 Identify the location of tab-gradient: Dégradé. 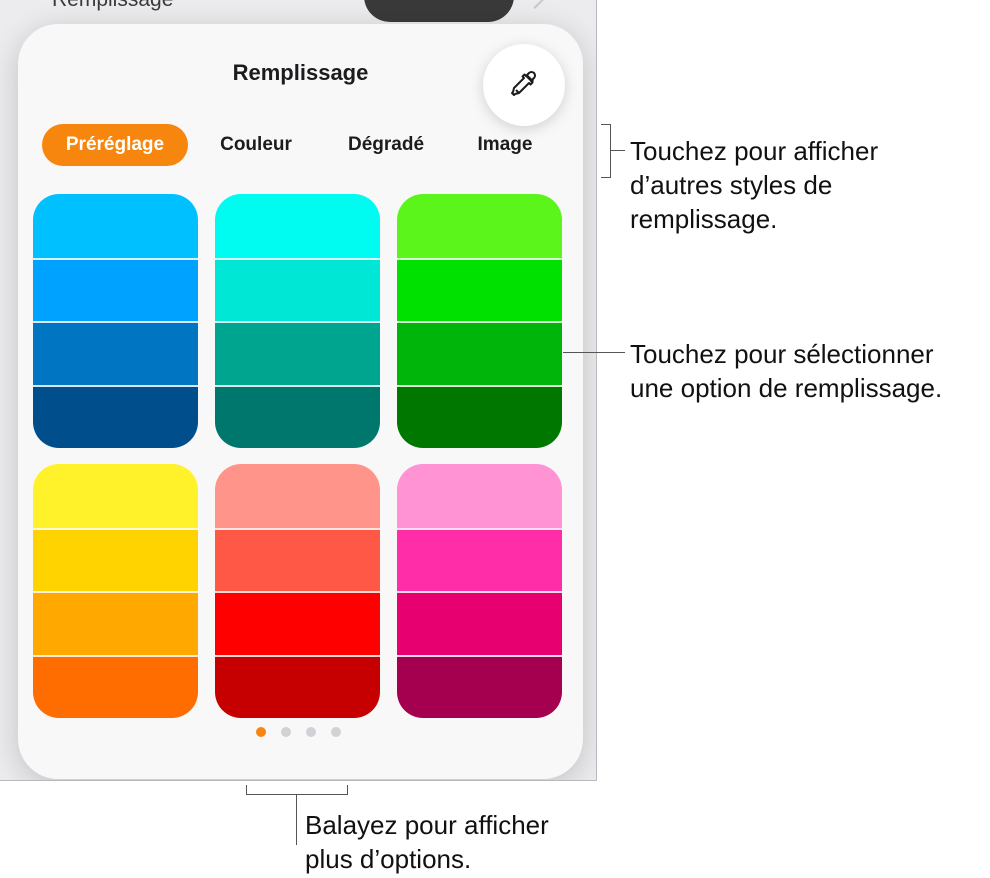
(386, 145).